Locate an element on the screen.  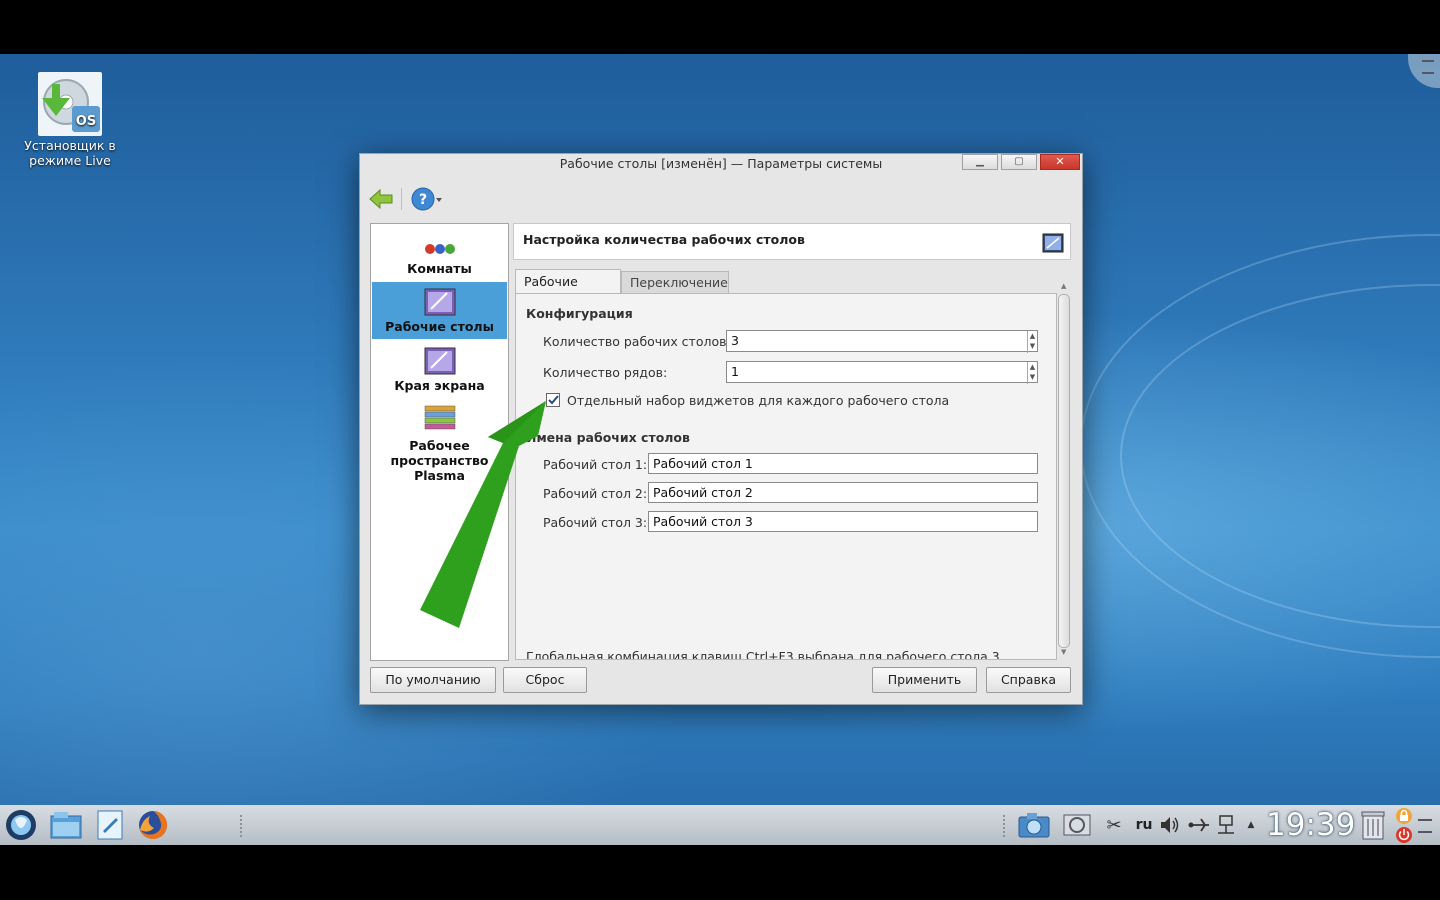
tray-bluetooth-network is located at coordinates (1199, 825).